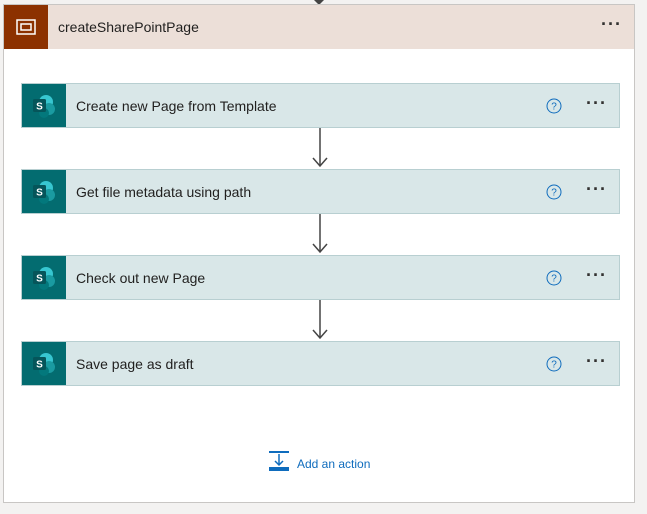 The image size is (647, 514). Describe the element at coordinates (128, 27) in the screenshot. I see `scope-title: createSharePointPage` at that location.